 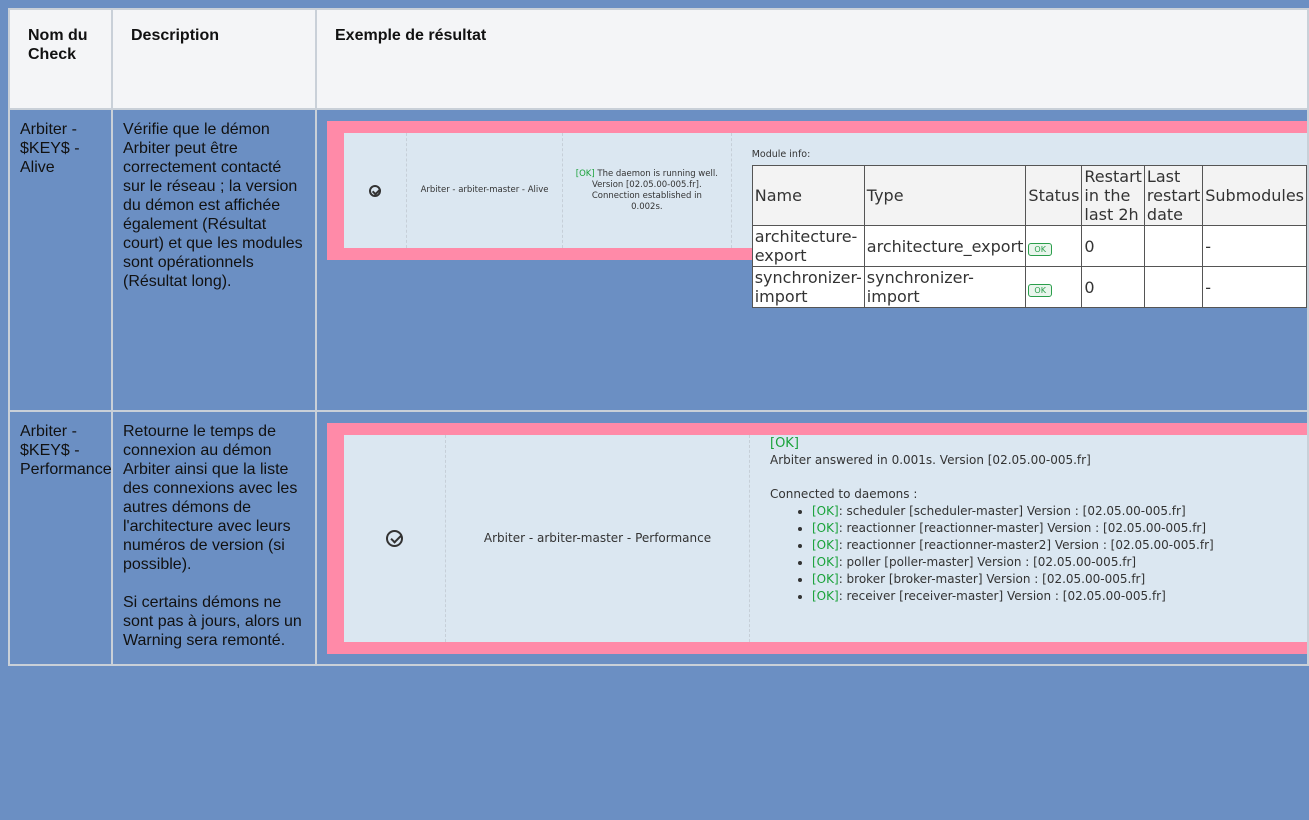 I want to click on example-check-name: Arbiter - arbiter-master - Alive, so click(x=485, y=190).